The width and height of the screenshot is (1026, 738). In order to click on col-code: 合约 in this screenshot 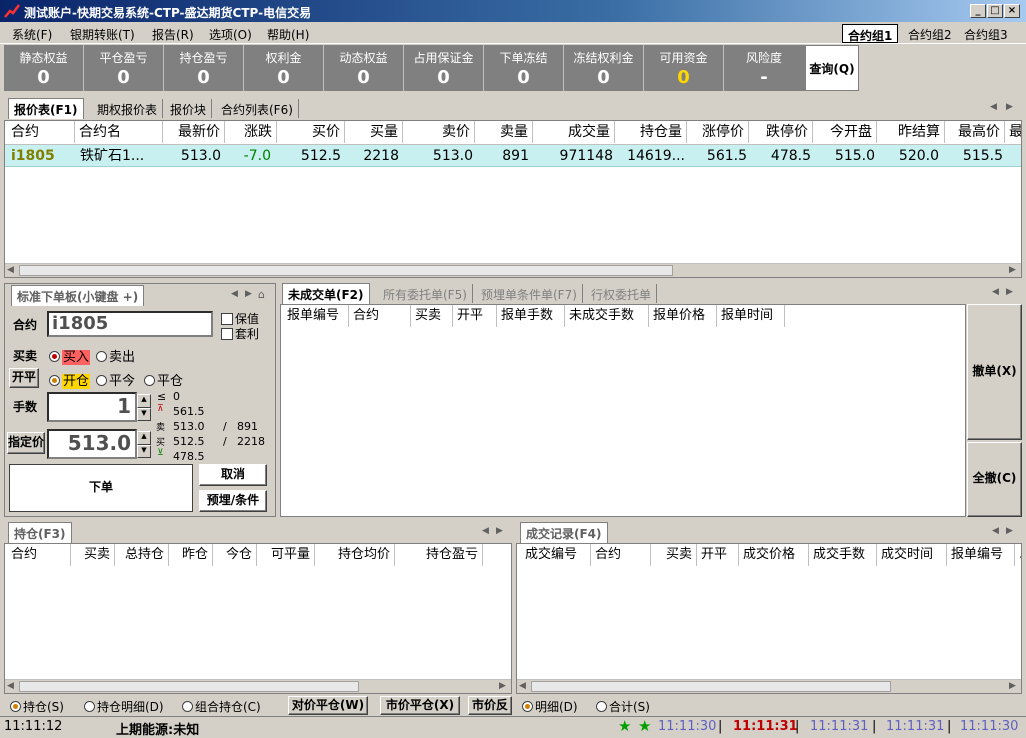, I will do `click(41, 132)`.